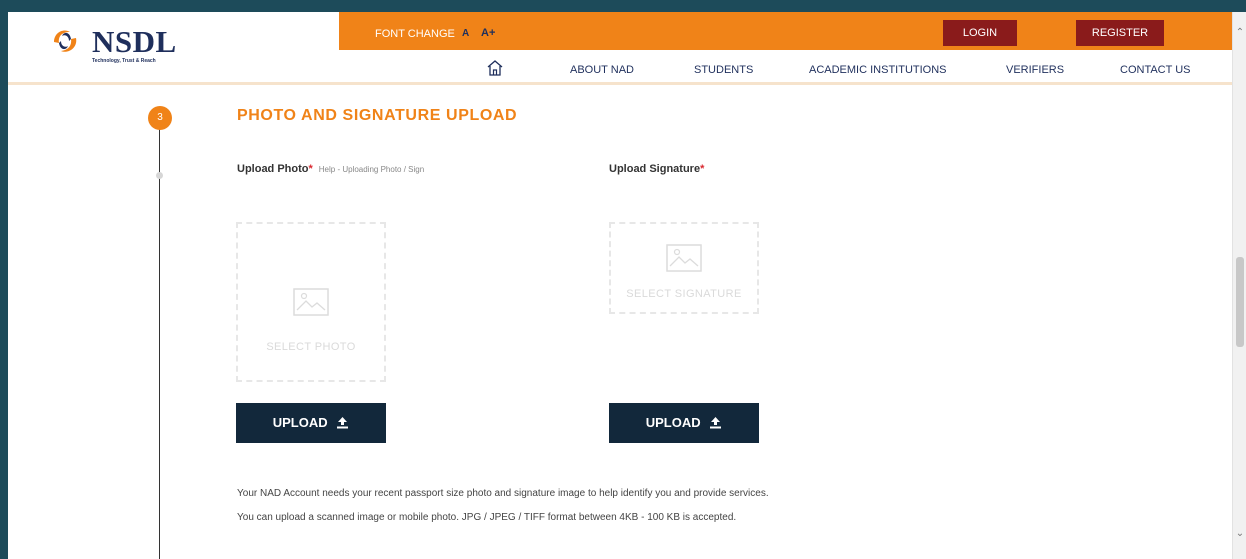 The image size is (1246, 559). What do you see at coordinates (1155, 70) in the screenshot?
I see `nav-contact-us: CONTACT US` at bounding box center [1155, 70].